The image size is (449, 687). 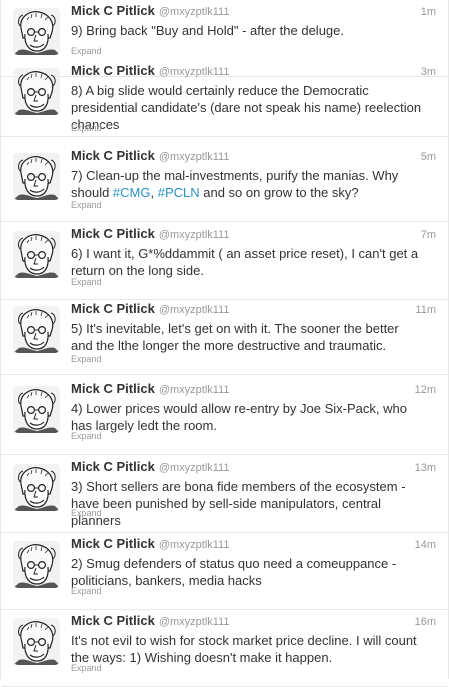 What do you see at coordinates (425, 622) in the screenshot?
I see `tweet-timestamp: 16m` at bounding box center [425, 622].